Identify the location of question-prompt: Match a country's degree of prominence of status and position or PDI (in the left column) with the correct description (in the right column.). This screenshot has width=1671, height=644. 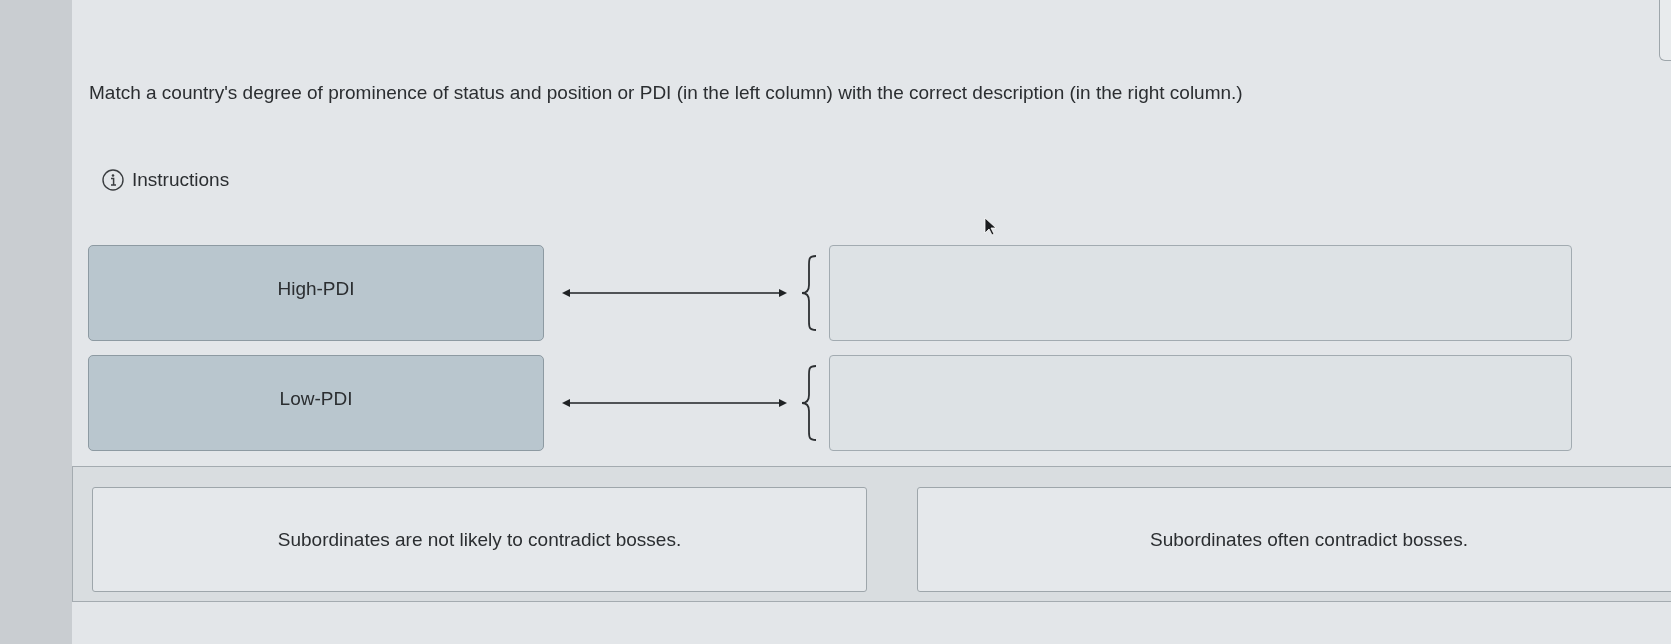
(666, 93).